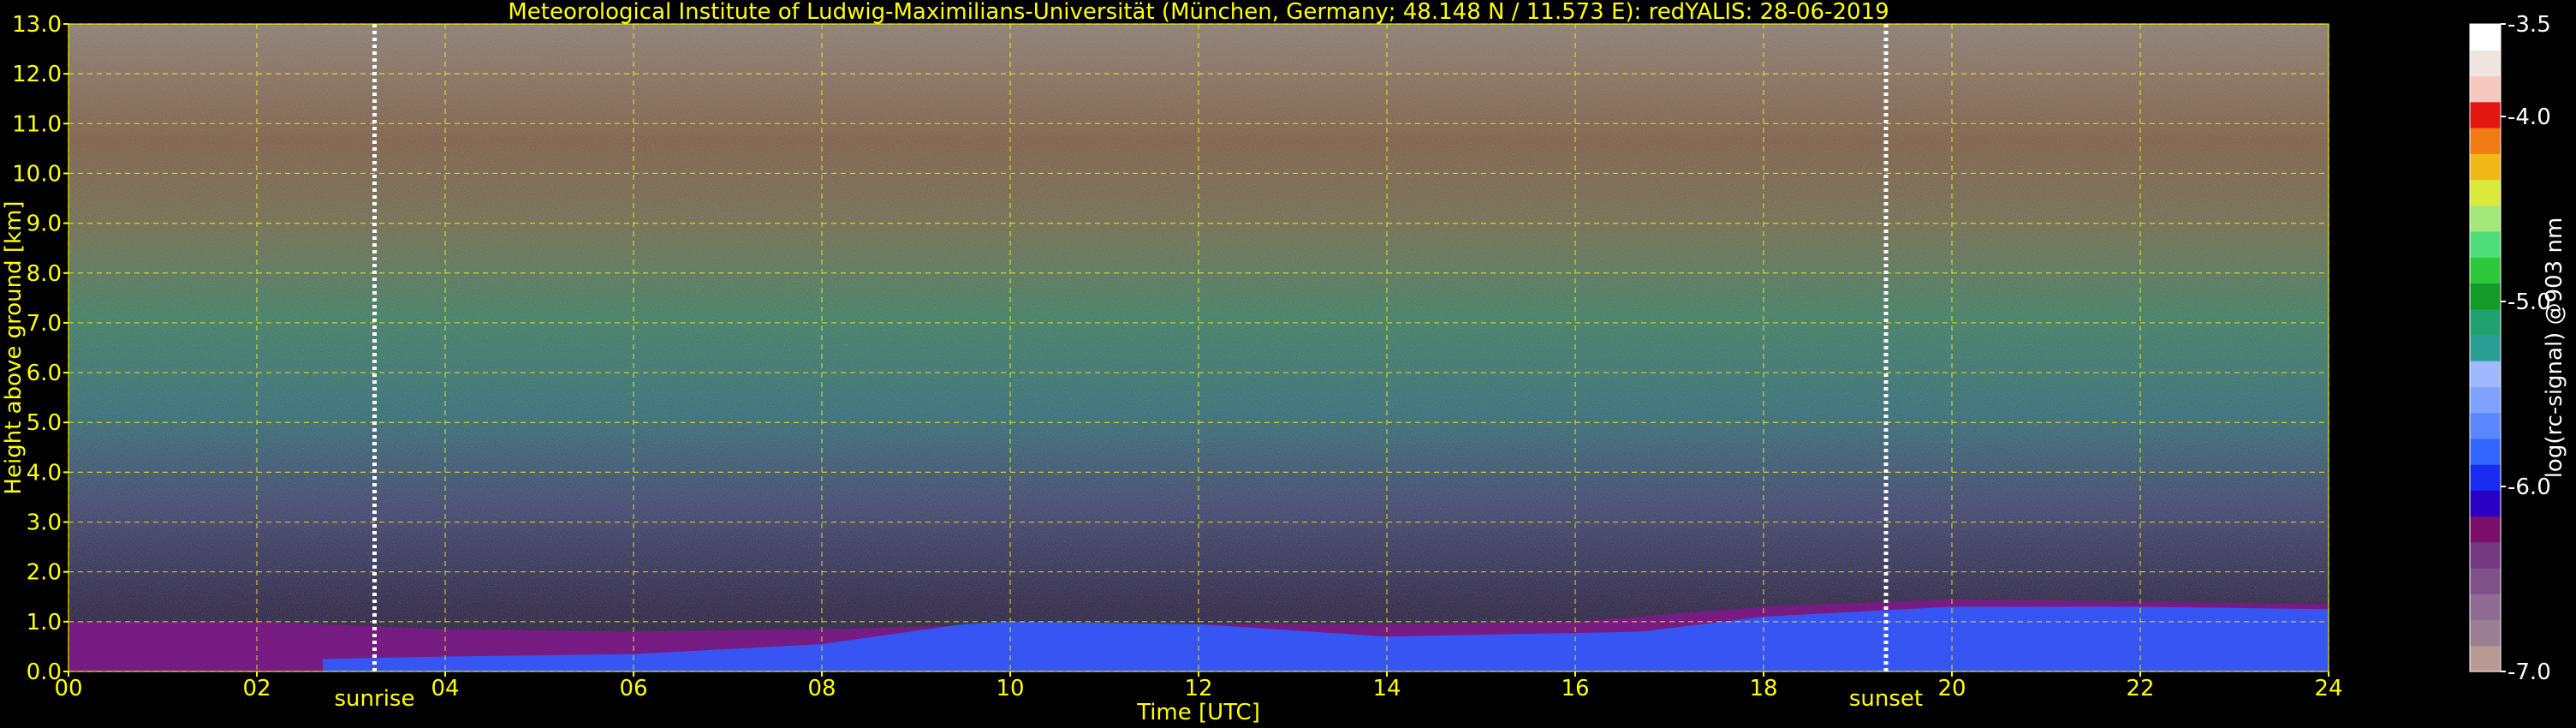 The width and height of the screenshot is (2576, 728). I want to click on y-tick-label: 12.0, so click(37, 74).